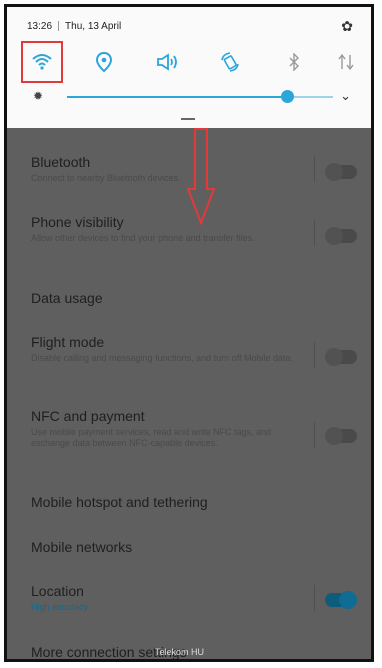  I want to click on data-tile, so click(346, 62).